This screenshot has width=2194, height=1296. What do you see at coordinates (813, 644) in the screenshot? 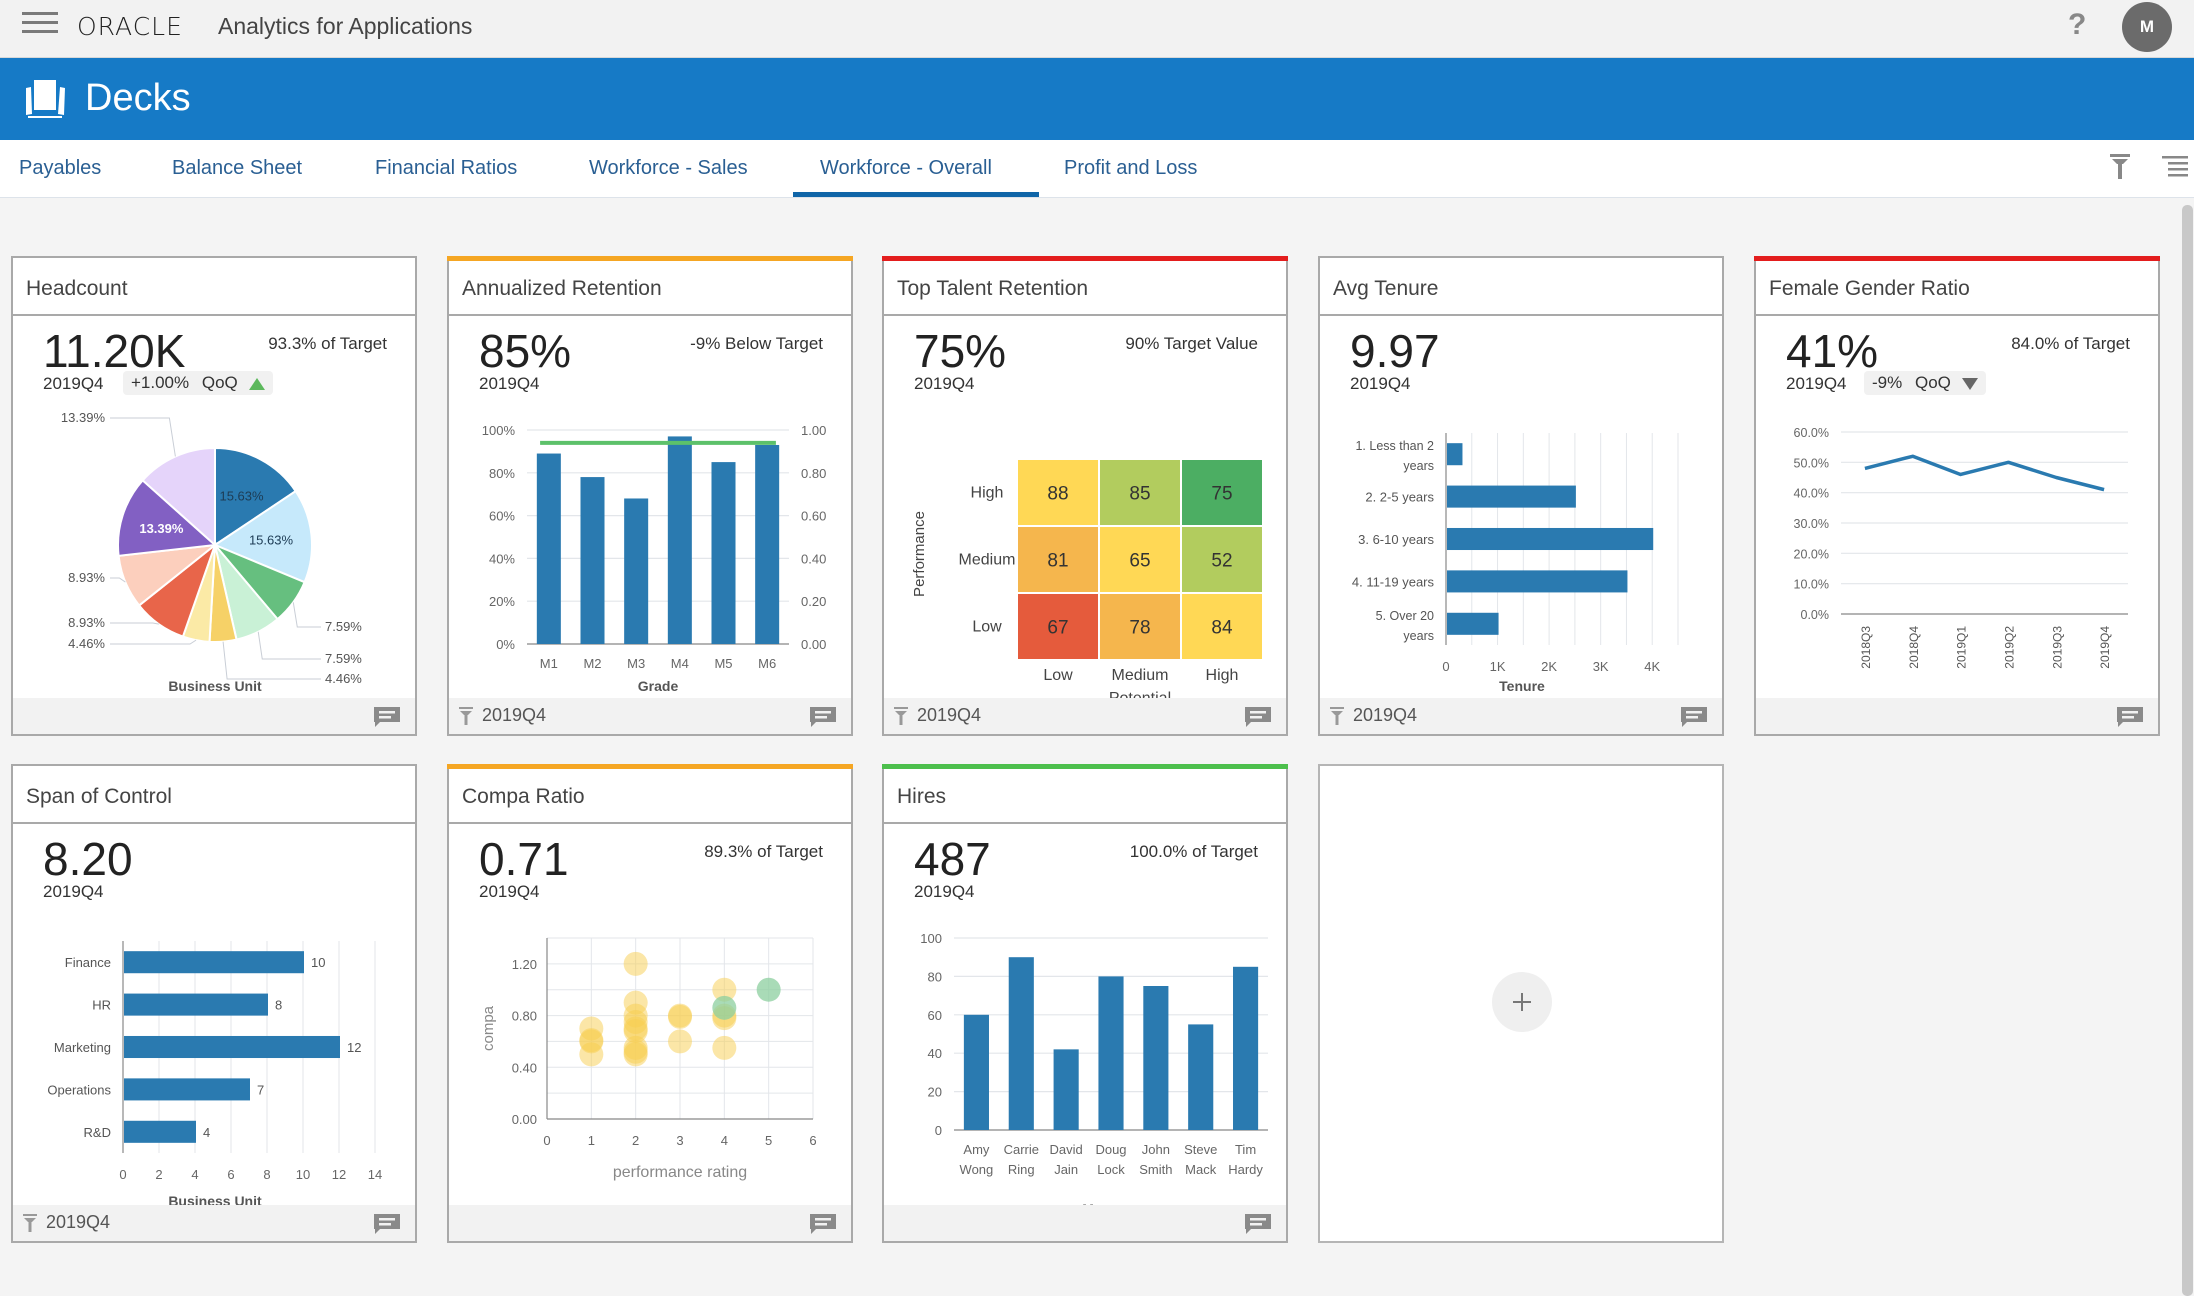
I see `y2-tick-label: 0.00` at bounding box center [813, 644].